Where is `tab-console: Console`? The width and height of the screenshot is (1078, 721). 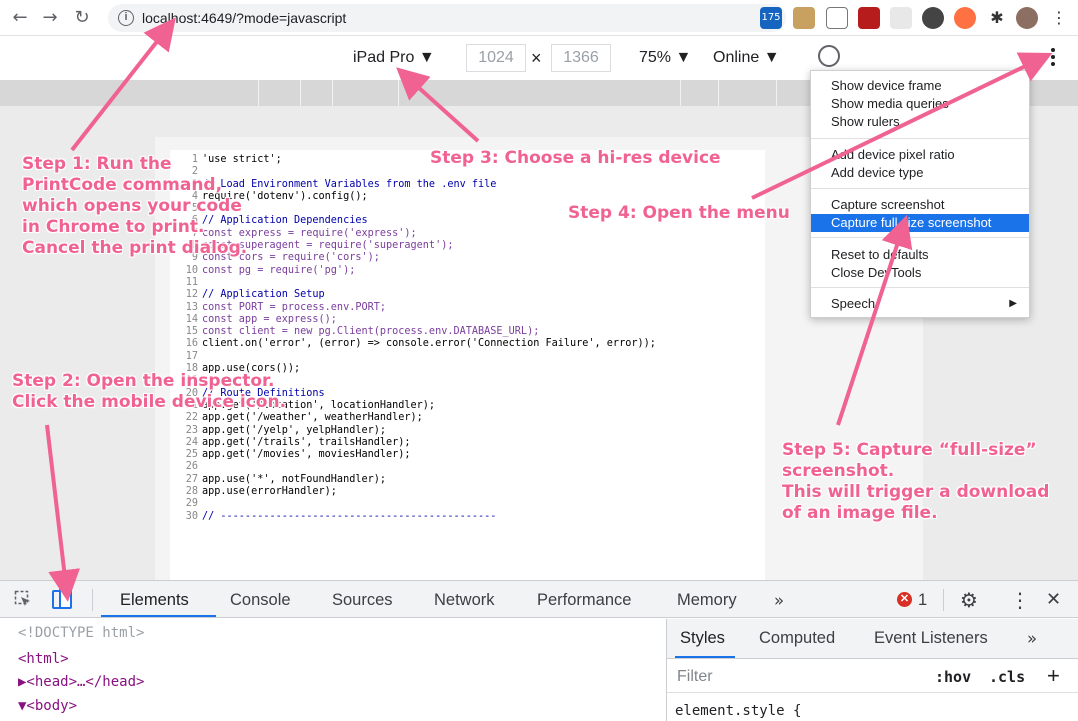 tab-console: Console is located at coordinates (260, 600).